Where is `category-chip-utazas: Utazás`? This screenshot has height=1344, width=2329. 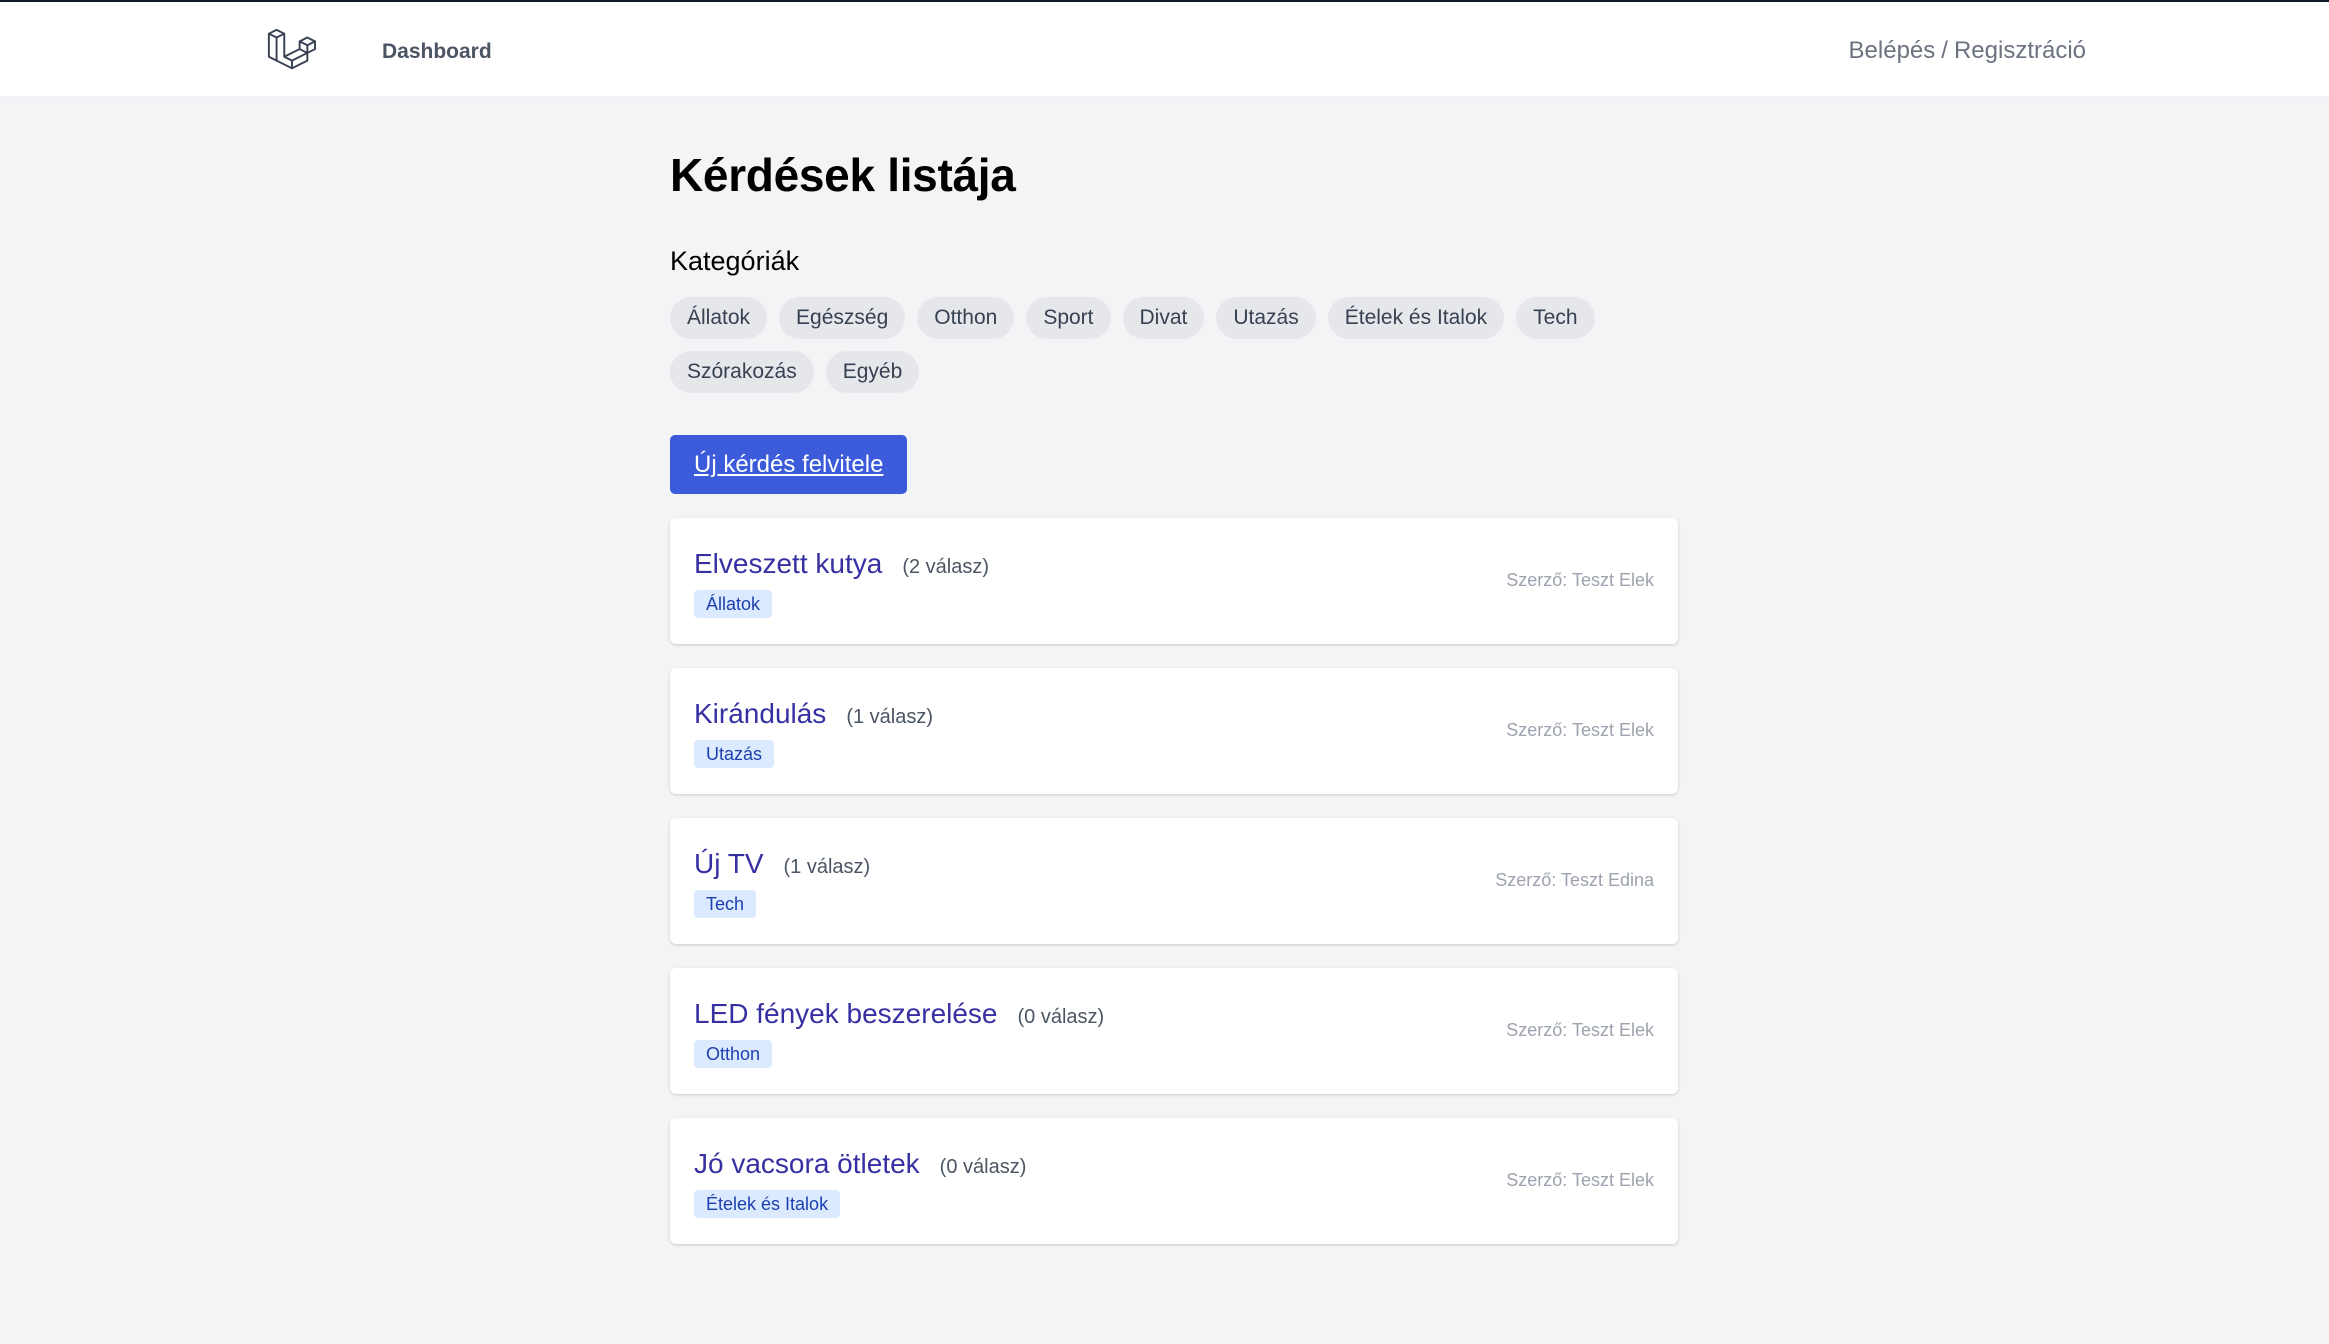
category-chip-utazas: Utazás is located at coordinates (1266, 318).